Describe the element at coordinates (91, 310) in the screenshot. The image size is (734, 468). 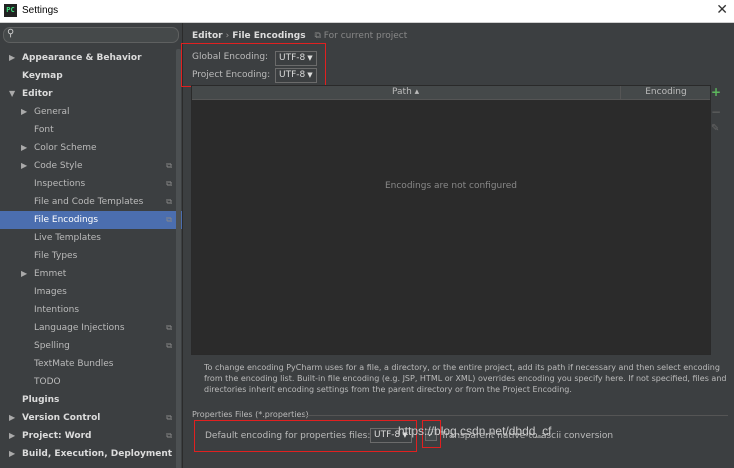
I see `sidebar-item-intentions: Intentions` at that location.